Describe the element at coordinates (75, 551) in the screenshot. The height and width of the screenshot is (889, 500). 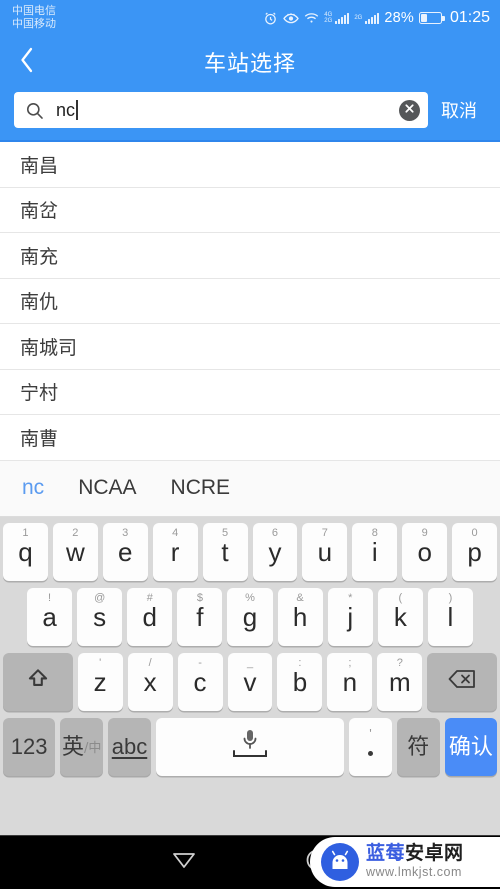
I see `key-w: 2w` at that location.